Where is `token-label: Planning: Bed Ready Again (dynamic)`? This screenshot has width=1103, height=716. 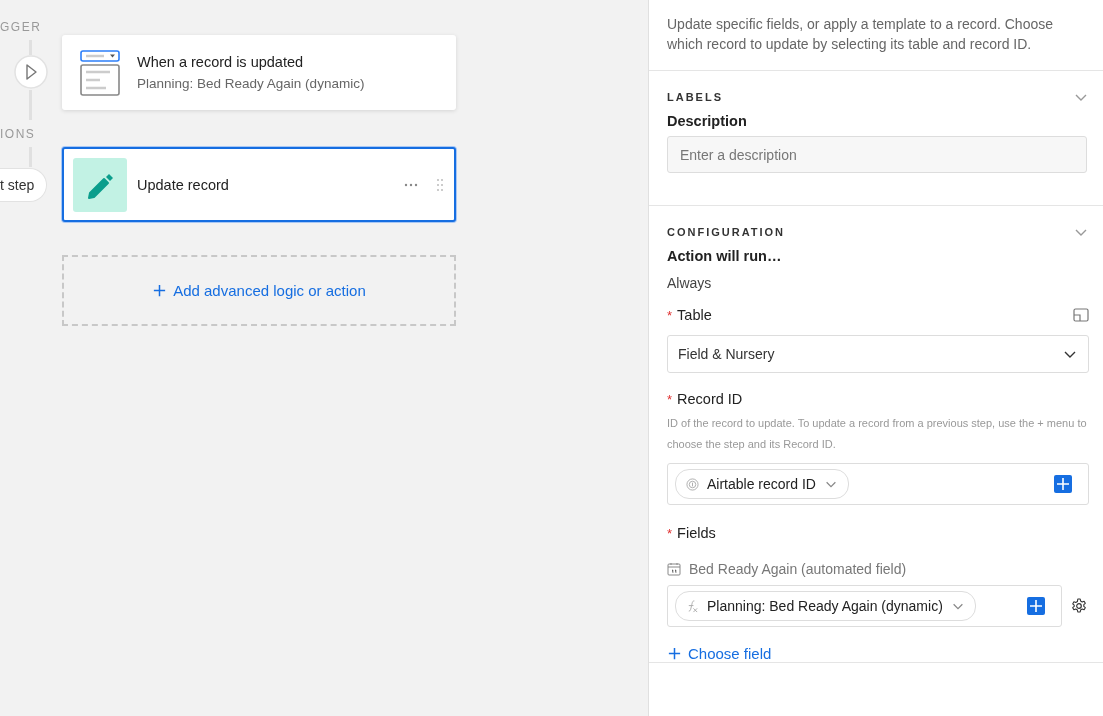 token-label: Planning: Bed Ready Again (dynamic) is located at coordinates (825, 606).